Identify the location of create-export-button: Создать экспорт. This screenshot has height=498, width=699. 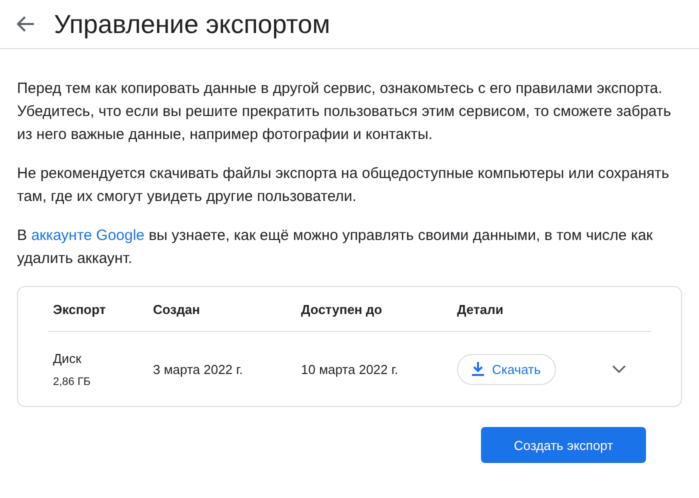
(563, 445).